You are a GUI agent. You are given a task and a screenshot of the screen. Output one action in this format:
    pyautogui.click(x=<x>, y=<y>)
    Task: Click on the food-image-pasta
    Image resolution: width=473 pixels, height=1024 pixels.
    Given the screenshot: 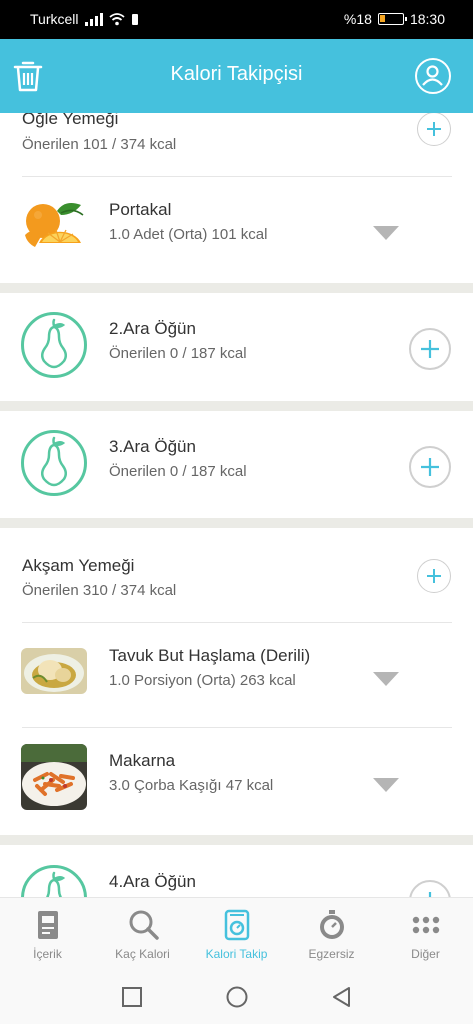 What is the action you would take?
    pyautogui.click(x=54, y=777)
    